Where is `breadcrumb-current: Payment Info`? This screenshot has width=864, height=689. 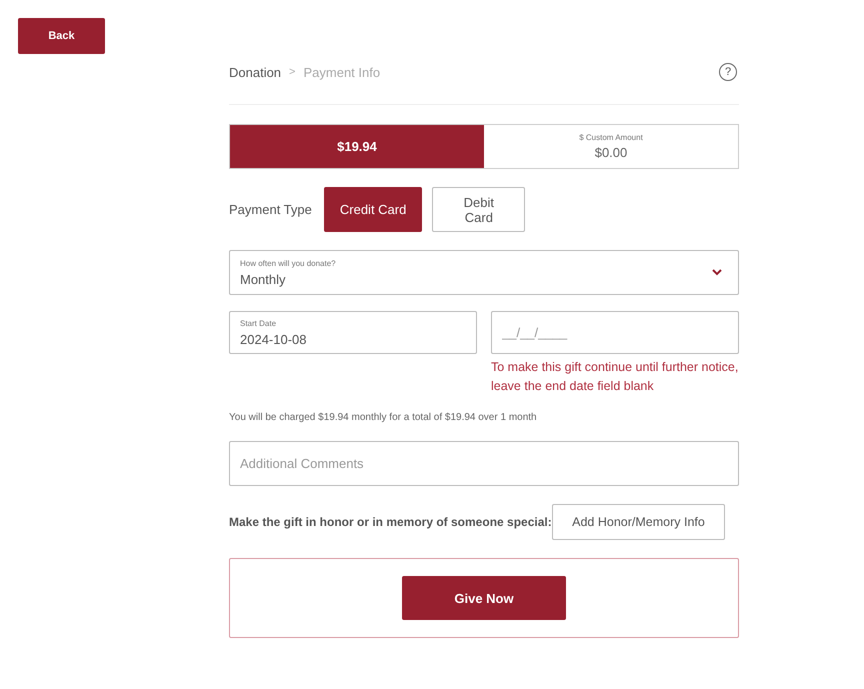 breadcrumb-current: Payment Info is located at coordinates (341, 72).